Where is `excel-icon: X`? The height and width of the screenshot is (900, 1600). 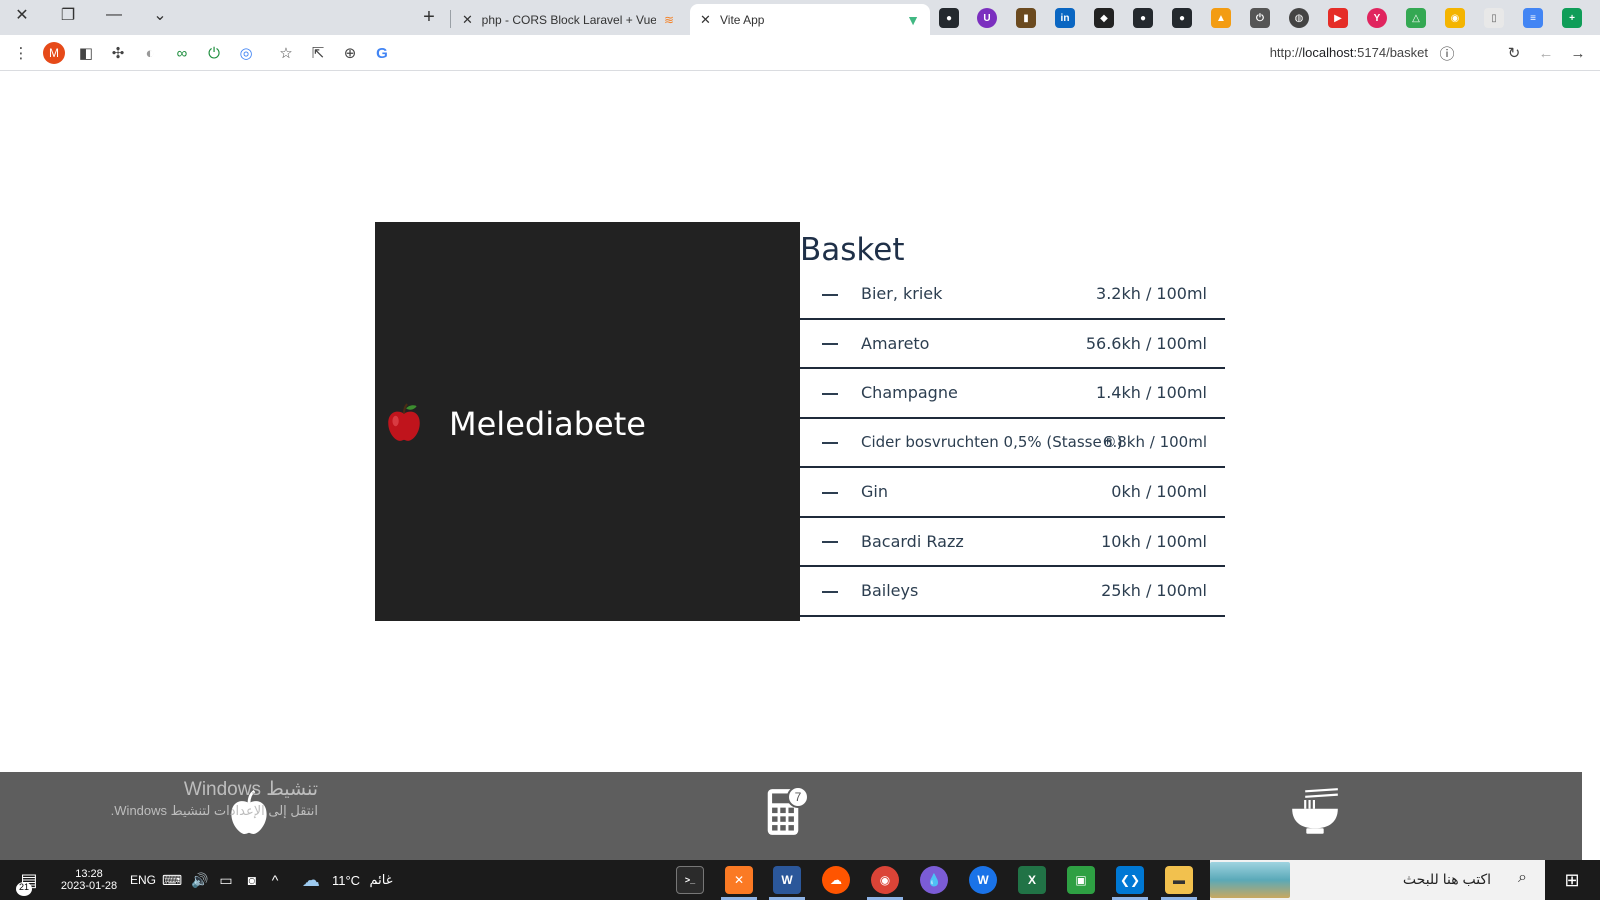
excel-icon: X is located at coordinates (1032, 880).